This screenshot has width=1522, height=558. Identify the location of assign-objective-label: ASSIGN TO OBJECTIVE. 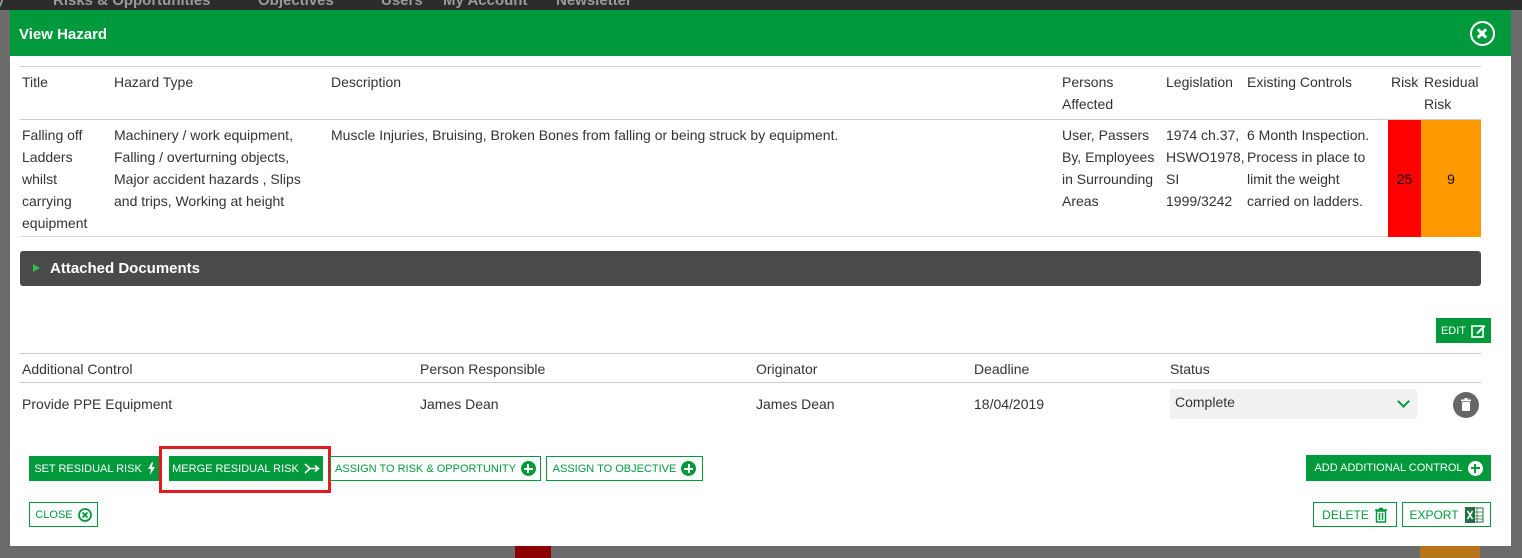
(614, 468).